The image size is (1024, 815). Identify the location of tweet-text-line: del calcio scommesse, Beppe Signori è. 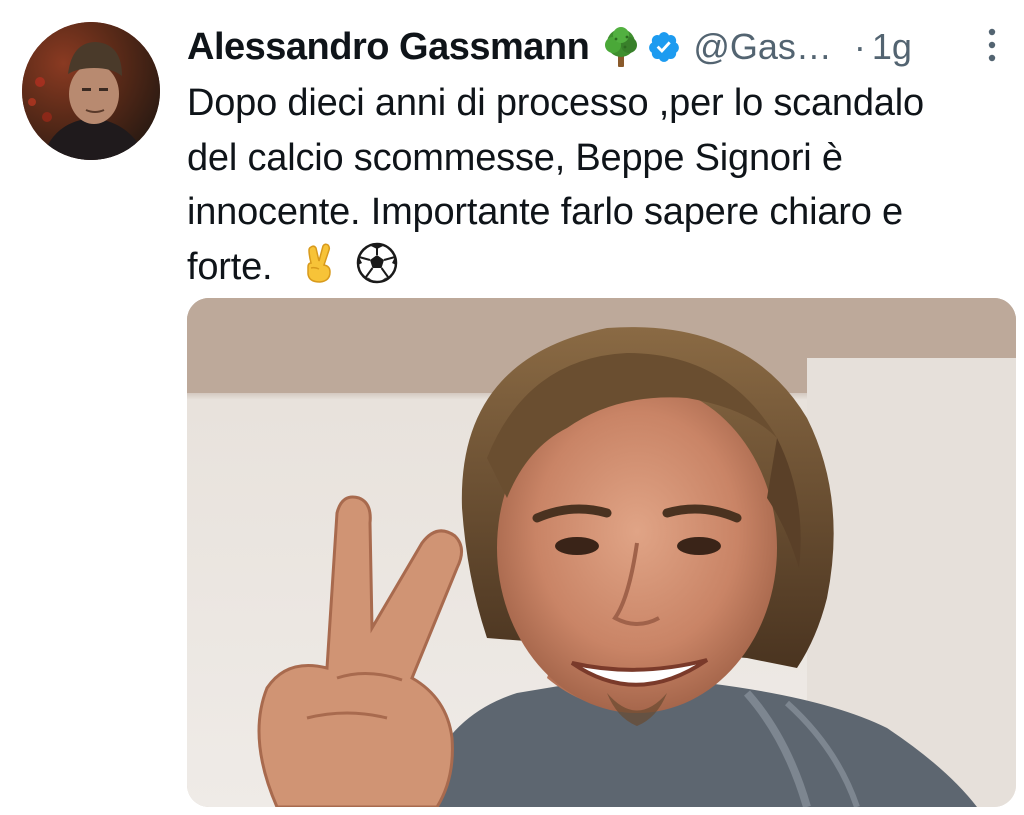
(515, 157).